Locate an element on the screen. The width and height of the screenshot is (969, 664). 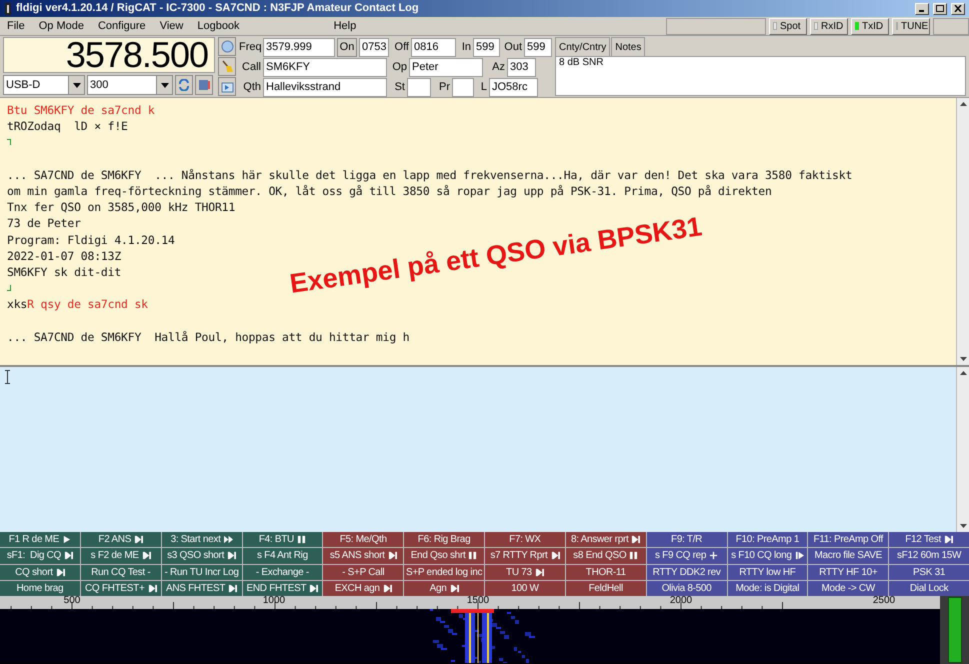
indicator-button: Spot is located at coordinates (788, 26).